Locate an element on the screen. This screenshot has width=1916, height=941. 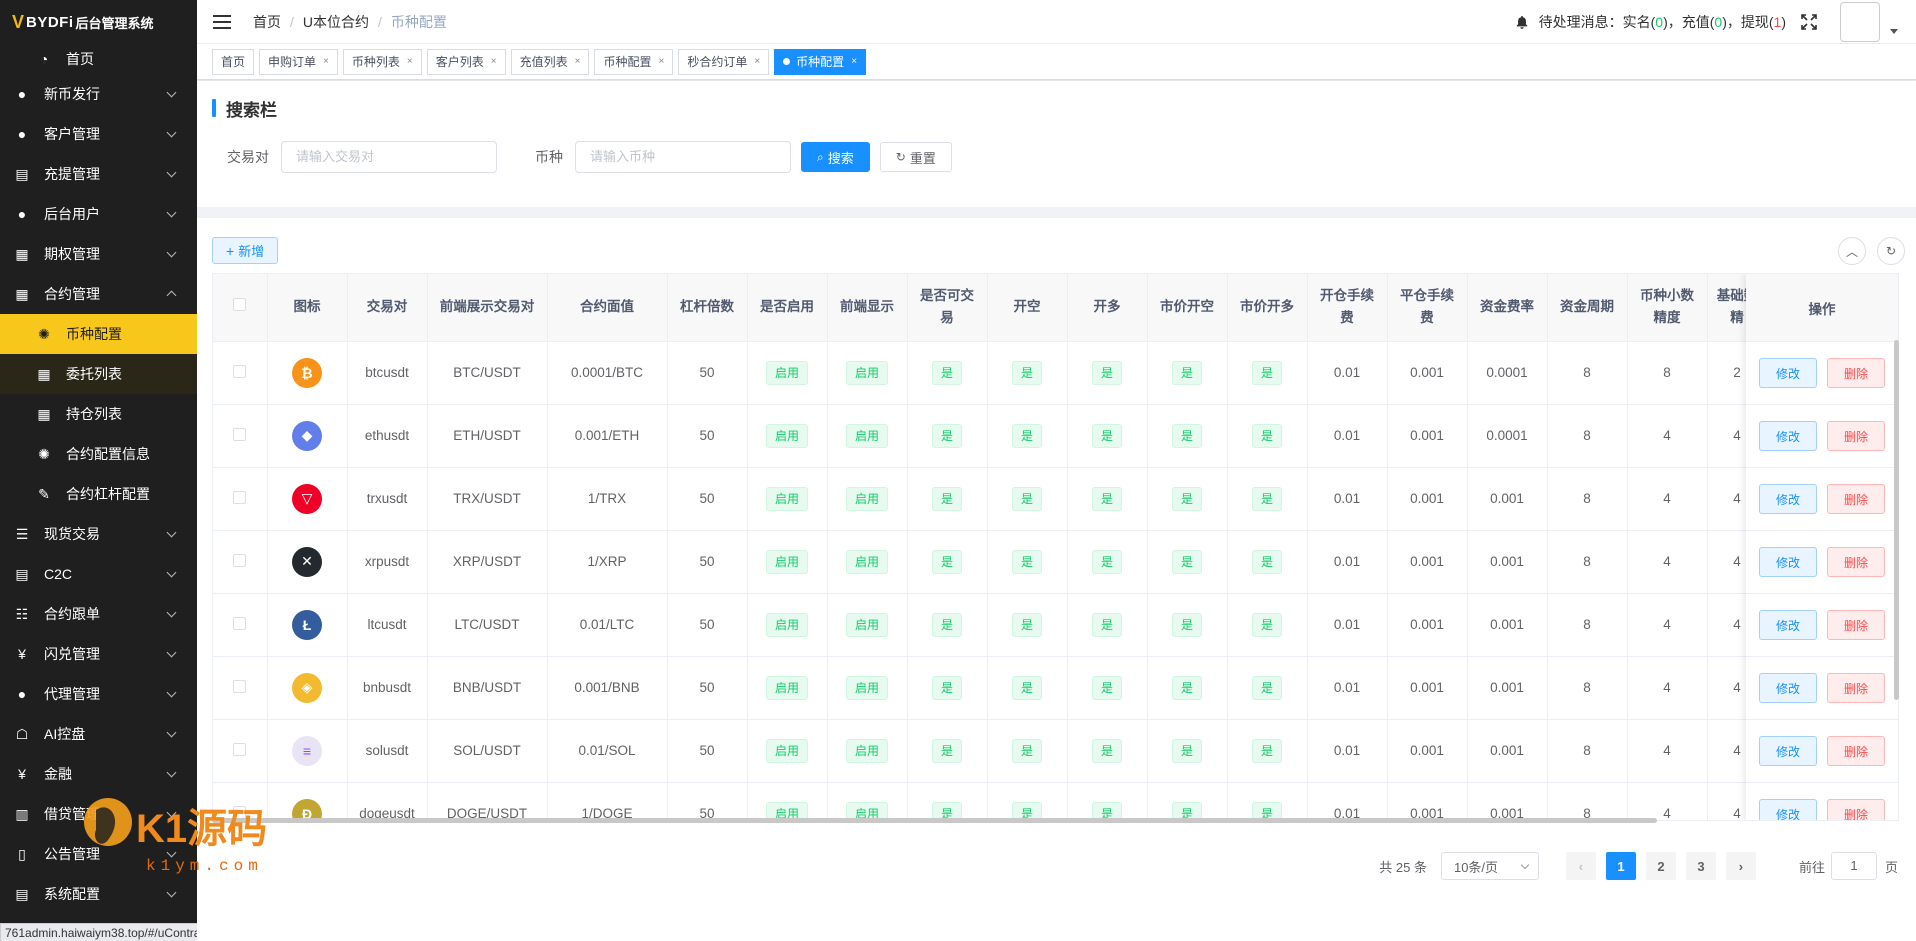
sidebar-item-0: ◔ 首页 is located at coordinates (98, 59).